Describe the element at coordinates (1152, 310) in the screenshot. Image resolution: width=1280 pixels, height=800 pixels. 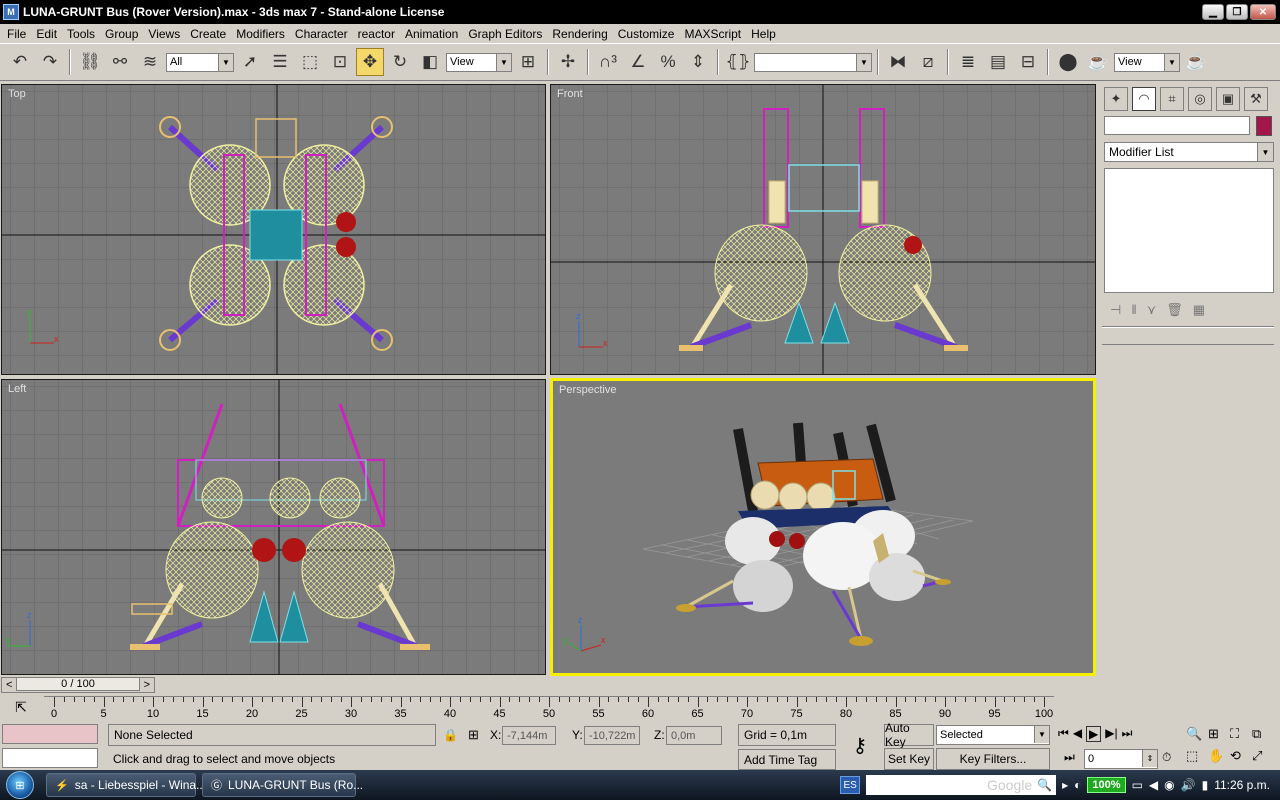
I see `make-unique-icon: ⋎` at that location.